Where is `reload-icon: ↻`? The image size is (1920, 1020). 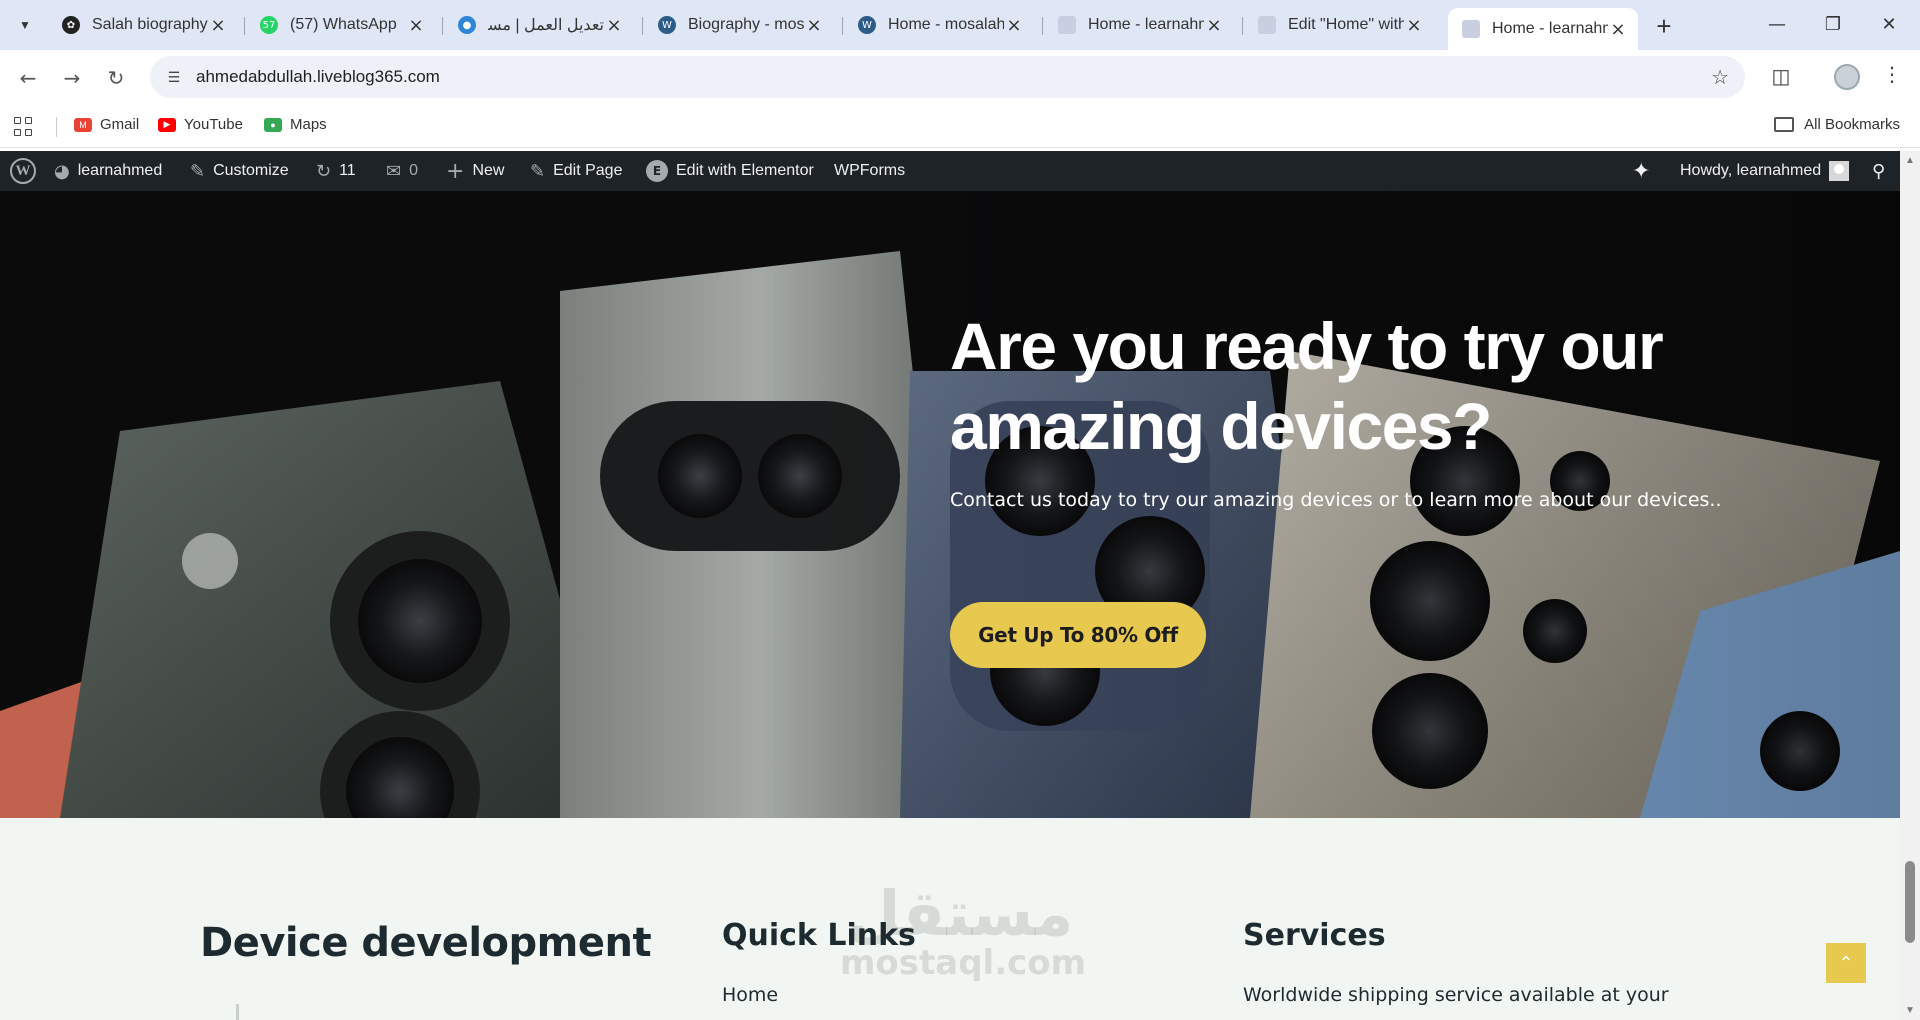 reload-icon: ↻ is located at coordinates (116, 78).